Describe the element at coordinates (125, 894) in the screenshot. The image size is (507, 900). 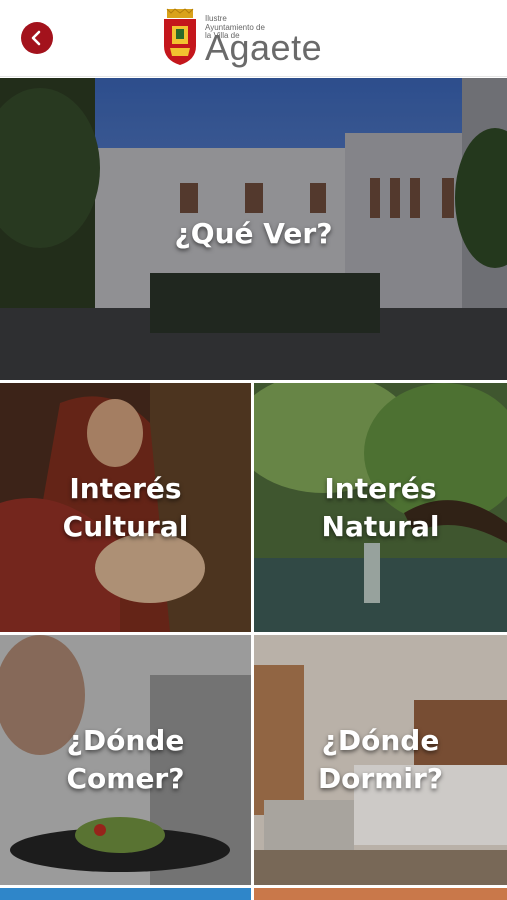
I see `next-tile-left` at that location.